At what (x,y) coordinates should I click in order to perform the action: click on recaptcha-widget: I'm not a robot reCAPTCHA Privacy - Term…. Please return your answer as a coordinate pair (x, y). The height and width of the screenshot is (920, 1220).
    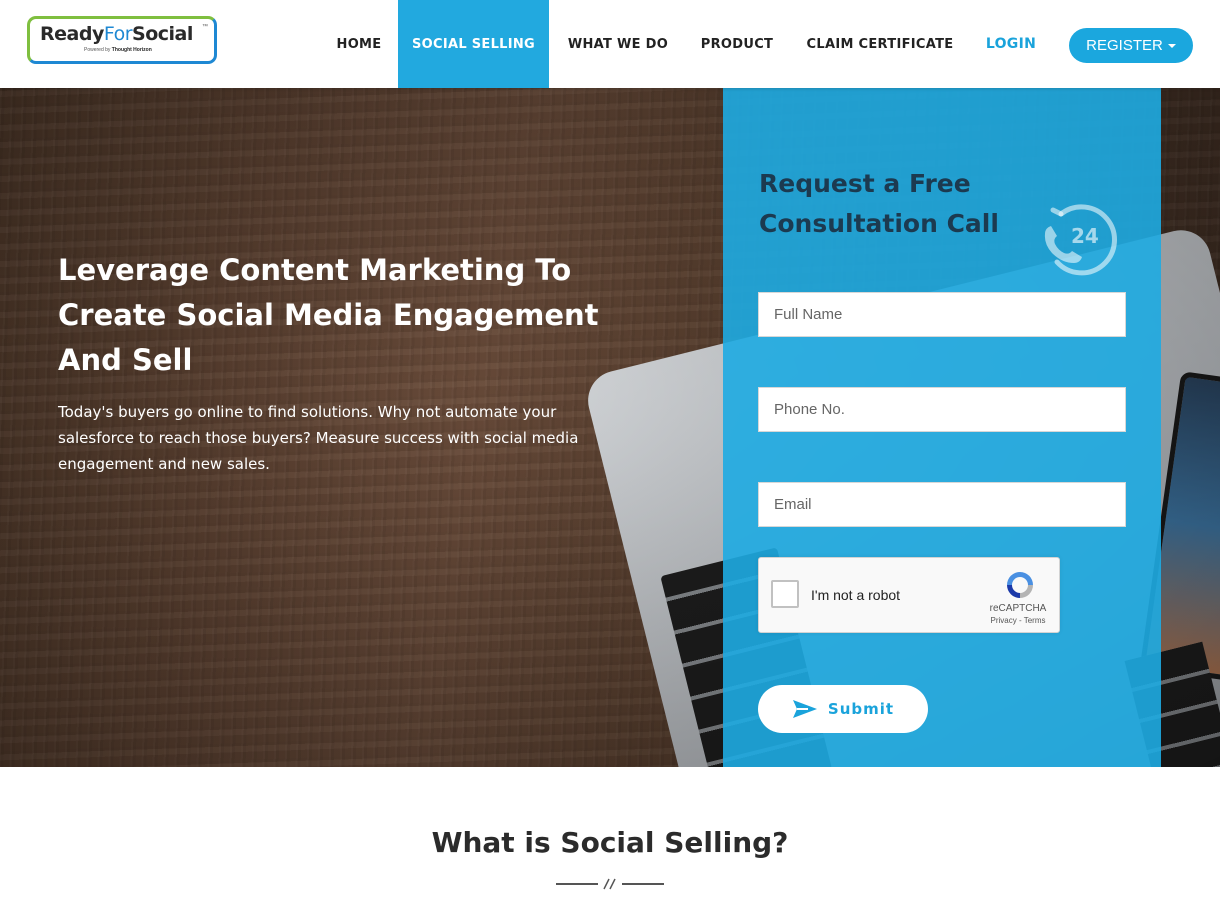
    Looking at the image, I should click on (909, 595).